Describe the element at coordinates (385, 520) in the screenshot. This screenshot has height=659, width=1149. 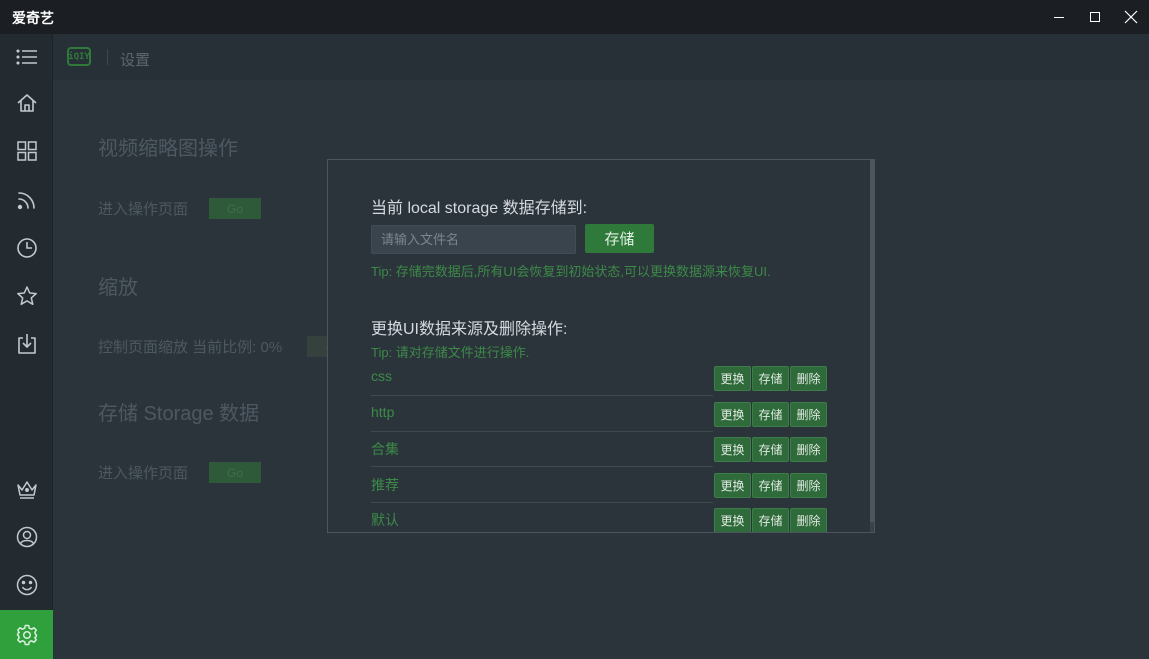
I see `file-name: 默认` at that location.